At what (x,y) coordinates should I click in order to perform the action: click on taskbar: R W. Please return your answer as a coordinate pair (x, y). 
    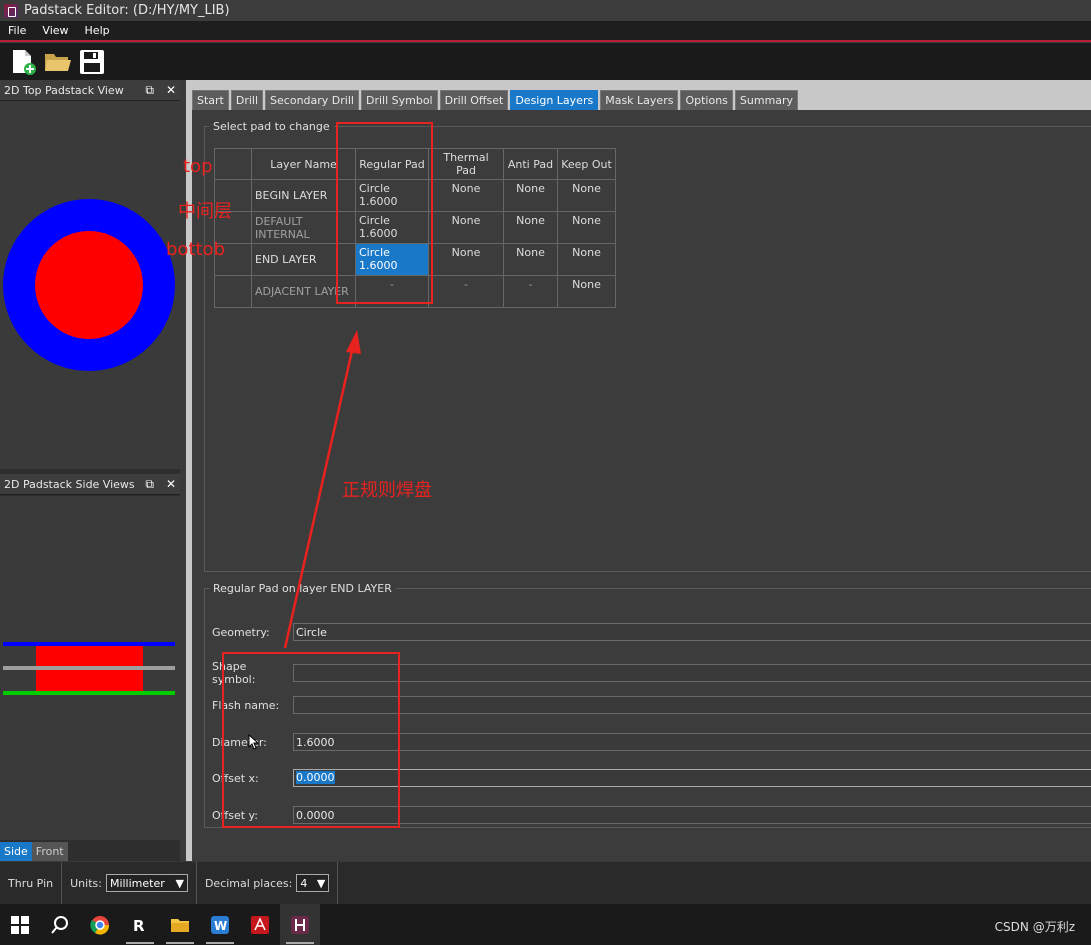
    Looking at the image, I should click on (545, 924).